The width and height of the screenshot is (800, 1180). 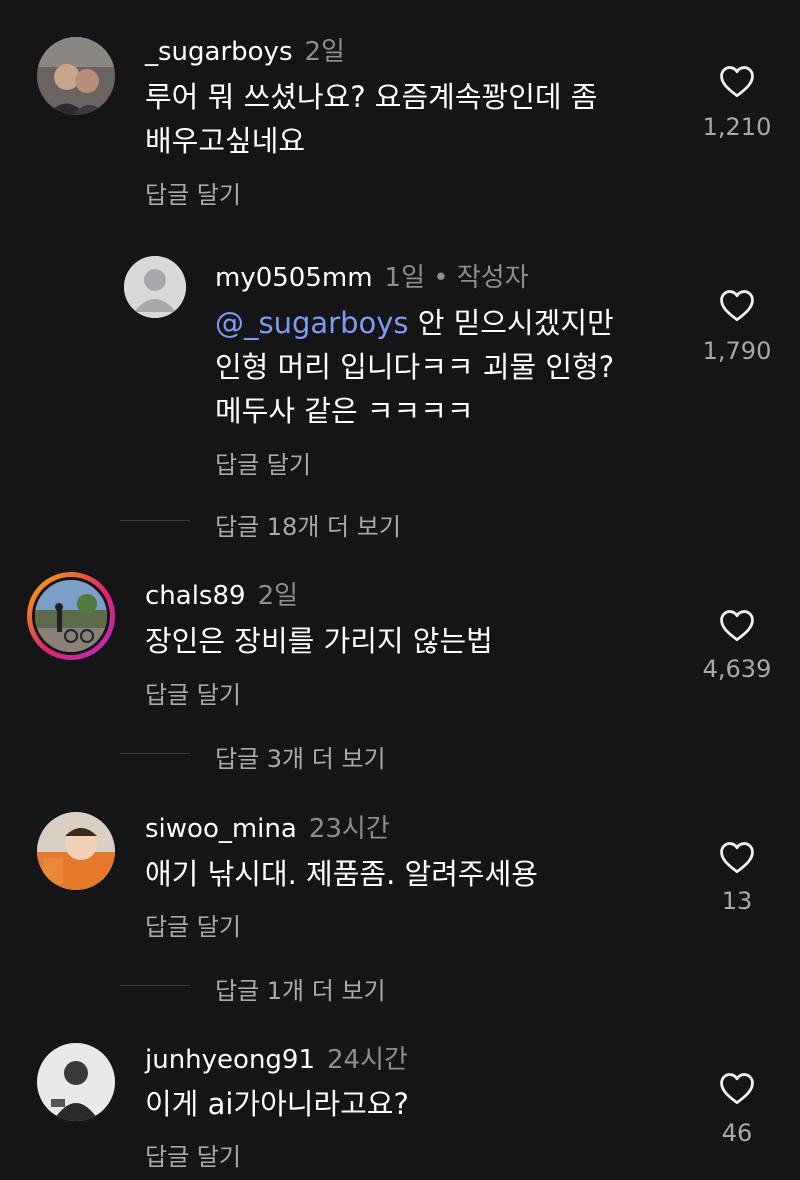 What do you see at coordinates (319, 641) in the screenshot?
I see `comment-text: 장인은 장비를 가리지 않는법` at bounding box center [319, 641].